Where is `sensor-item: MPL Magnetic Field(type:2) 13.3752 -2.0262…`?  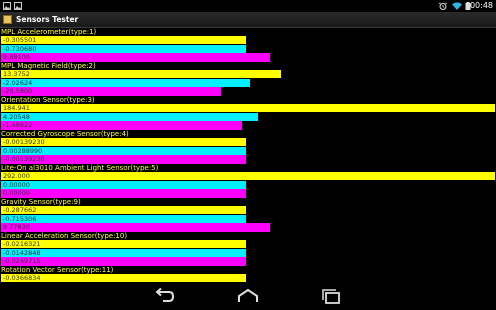 sensor-item: MPL Magnetic Field(type:2) 13.3752 -2.0262… is located at coordinates (248, 79).